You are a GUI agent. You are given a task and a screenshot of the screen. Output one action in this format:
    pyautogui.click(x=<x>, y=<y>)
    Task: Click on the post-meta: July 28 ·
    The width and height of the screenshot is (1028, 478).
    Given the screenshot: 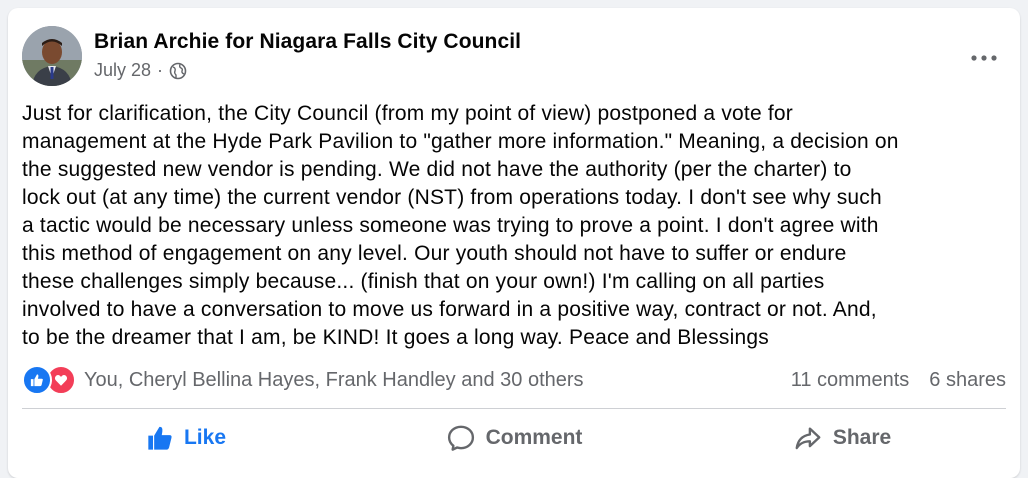 What is the action you would take?
    pyautogui.click(x=140, y=70)
    